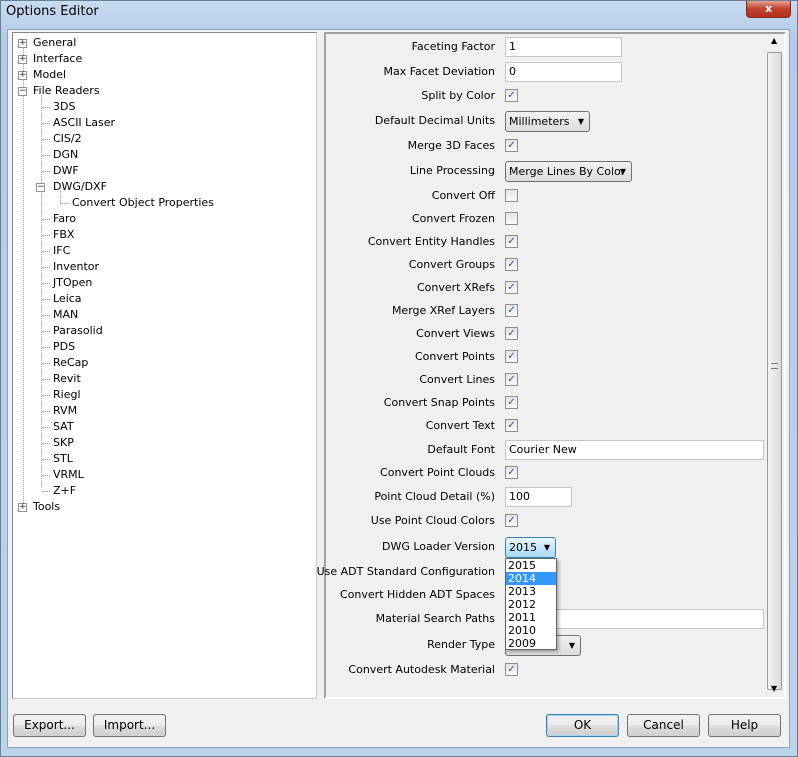 This screenshot has height=757, width=798. Describe the element at coordinates (67, 379) in the screenshot. I see `tree-item-revit: Revit` at that location.